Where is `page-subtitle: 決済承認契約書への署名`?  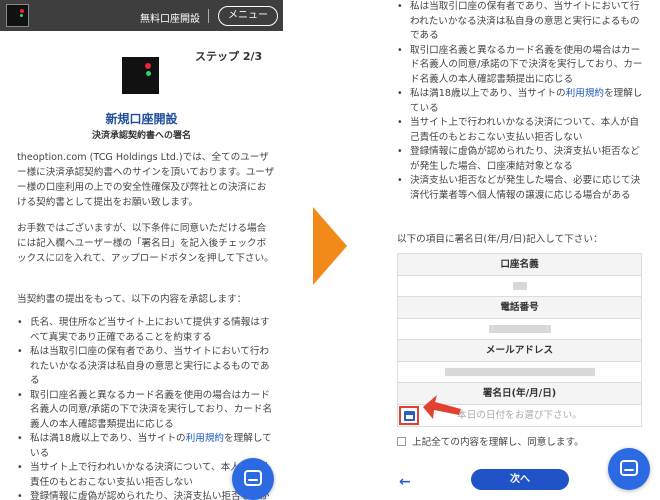
page-subtitle: 決済承認契約書への署名 is located at coordinates (141, 136).